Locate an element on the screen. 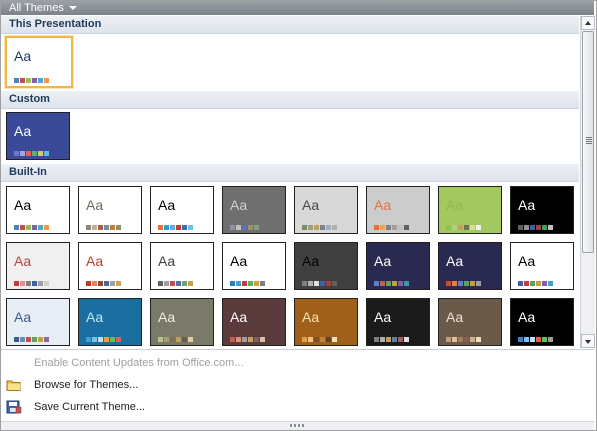 The width and height of the screenshot is (597, 431). scroll-thumb is located at coordinates (588, 142).